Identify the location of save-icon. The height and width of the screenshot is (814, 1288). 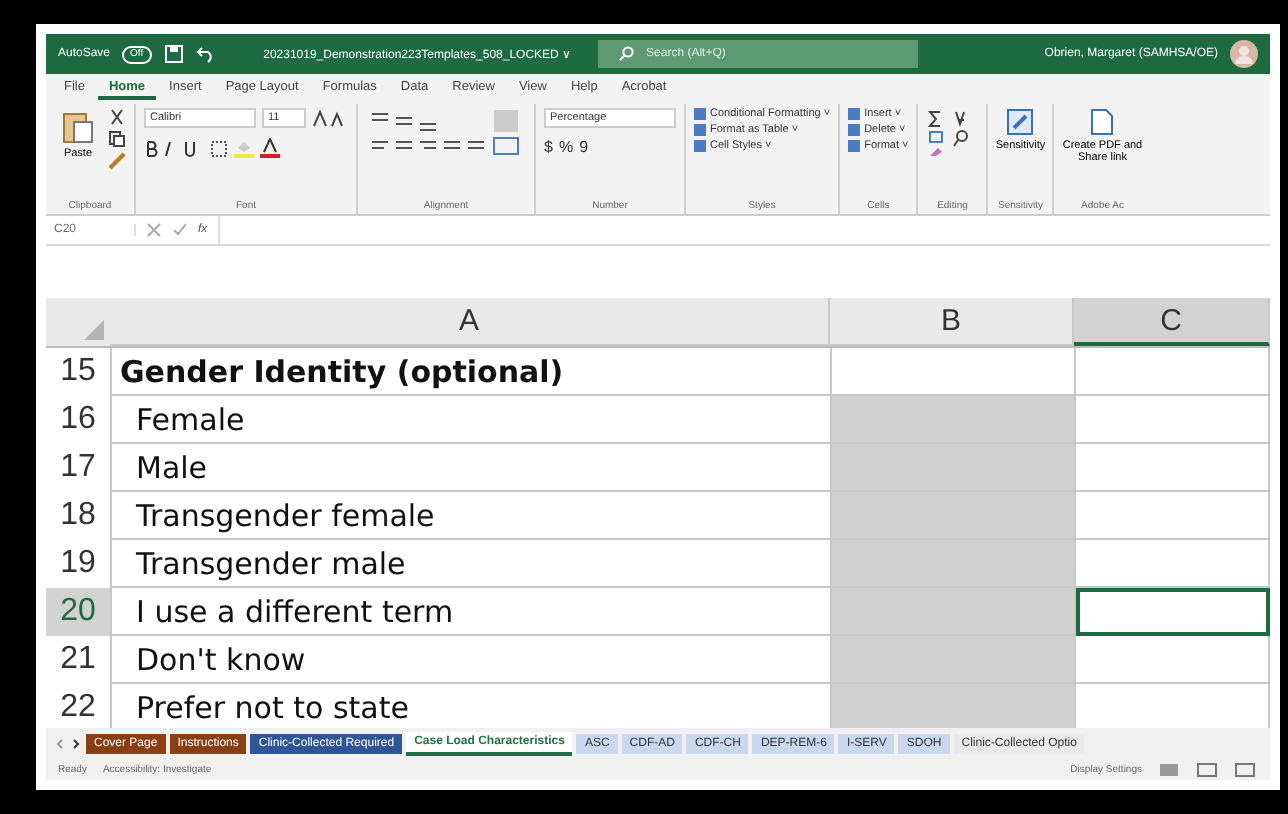
(173, 54).